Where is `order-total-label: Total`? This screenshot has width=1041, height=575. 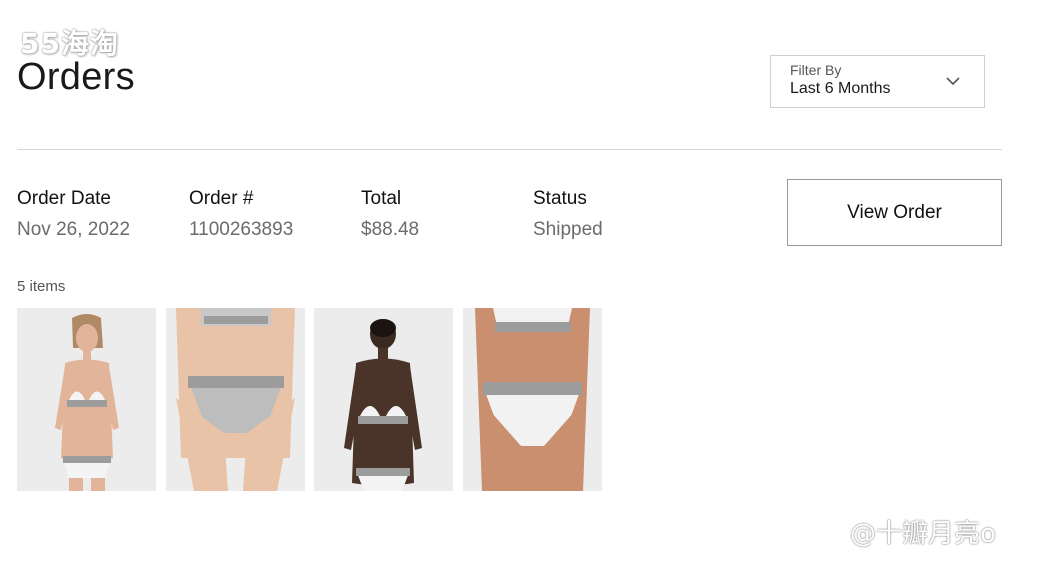
order-total-label: Total is located at coordinates (381, 198).